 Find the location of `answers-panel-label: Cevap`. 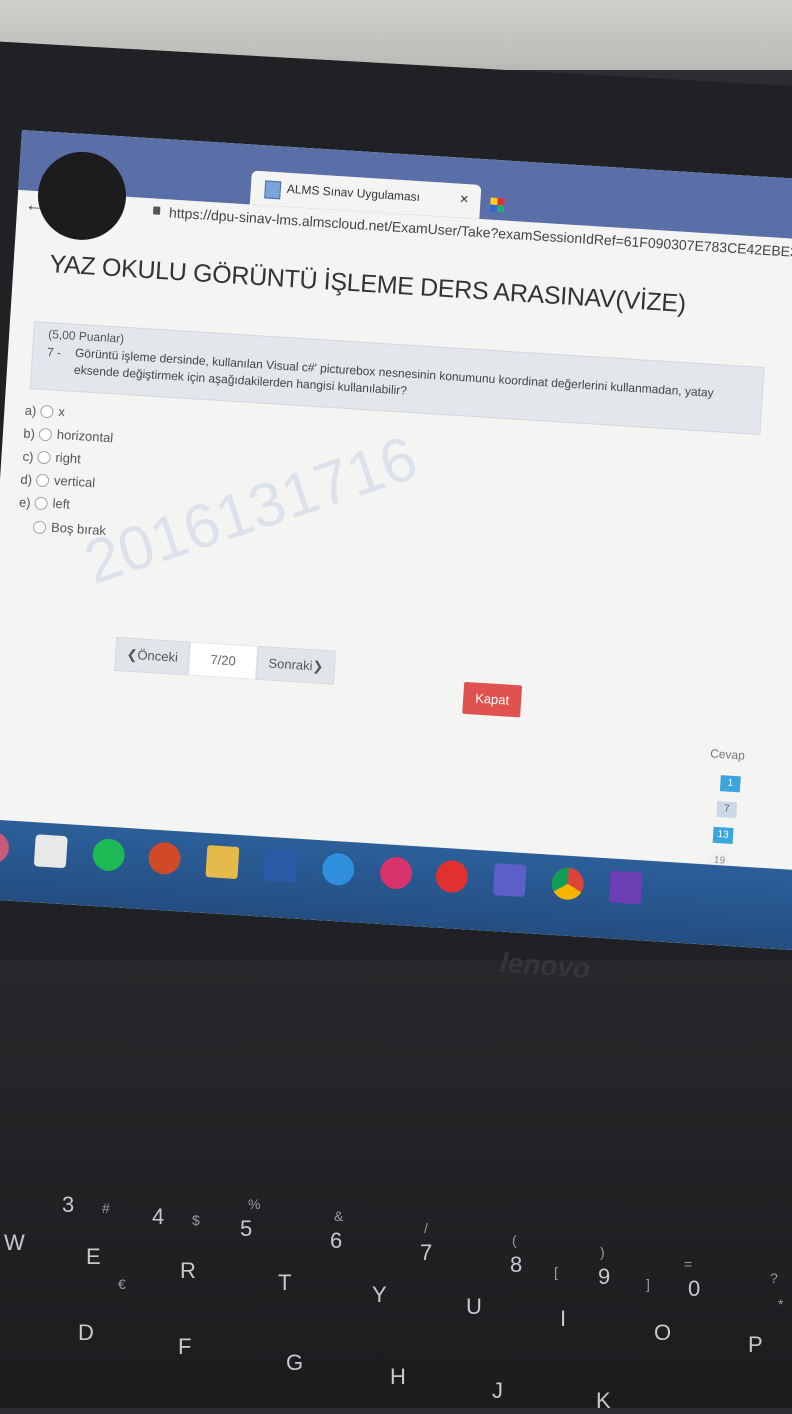

answers-panel-label: Cevap is located at coordinates (727, 754).